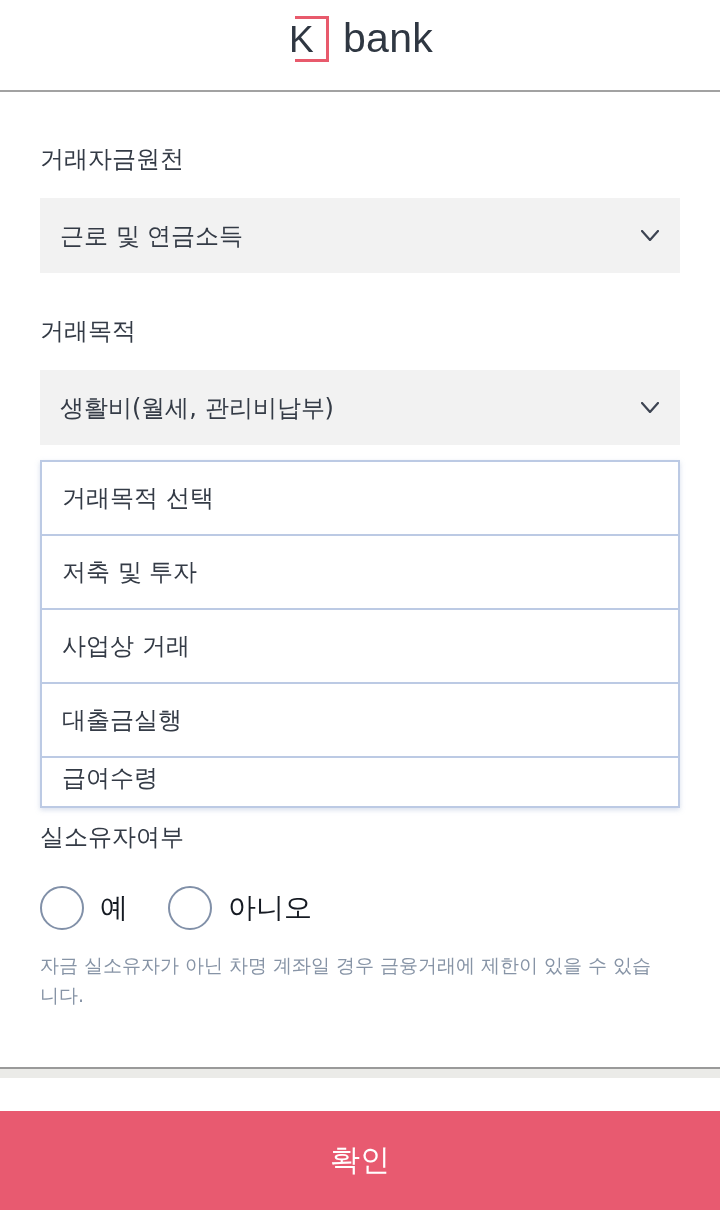  I want to click on radio-label: 아니오, so click(270, 908).